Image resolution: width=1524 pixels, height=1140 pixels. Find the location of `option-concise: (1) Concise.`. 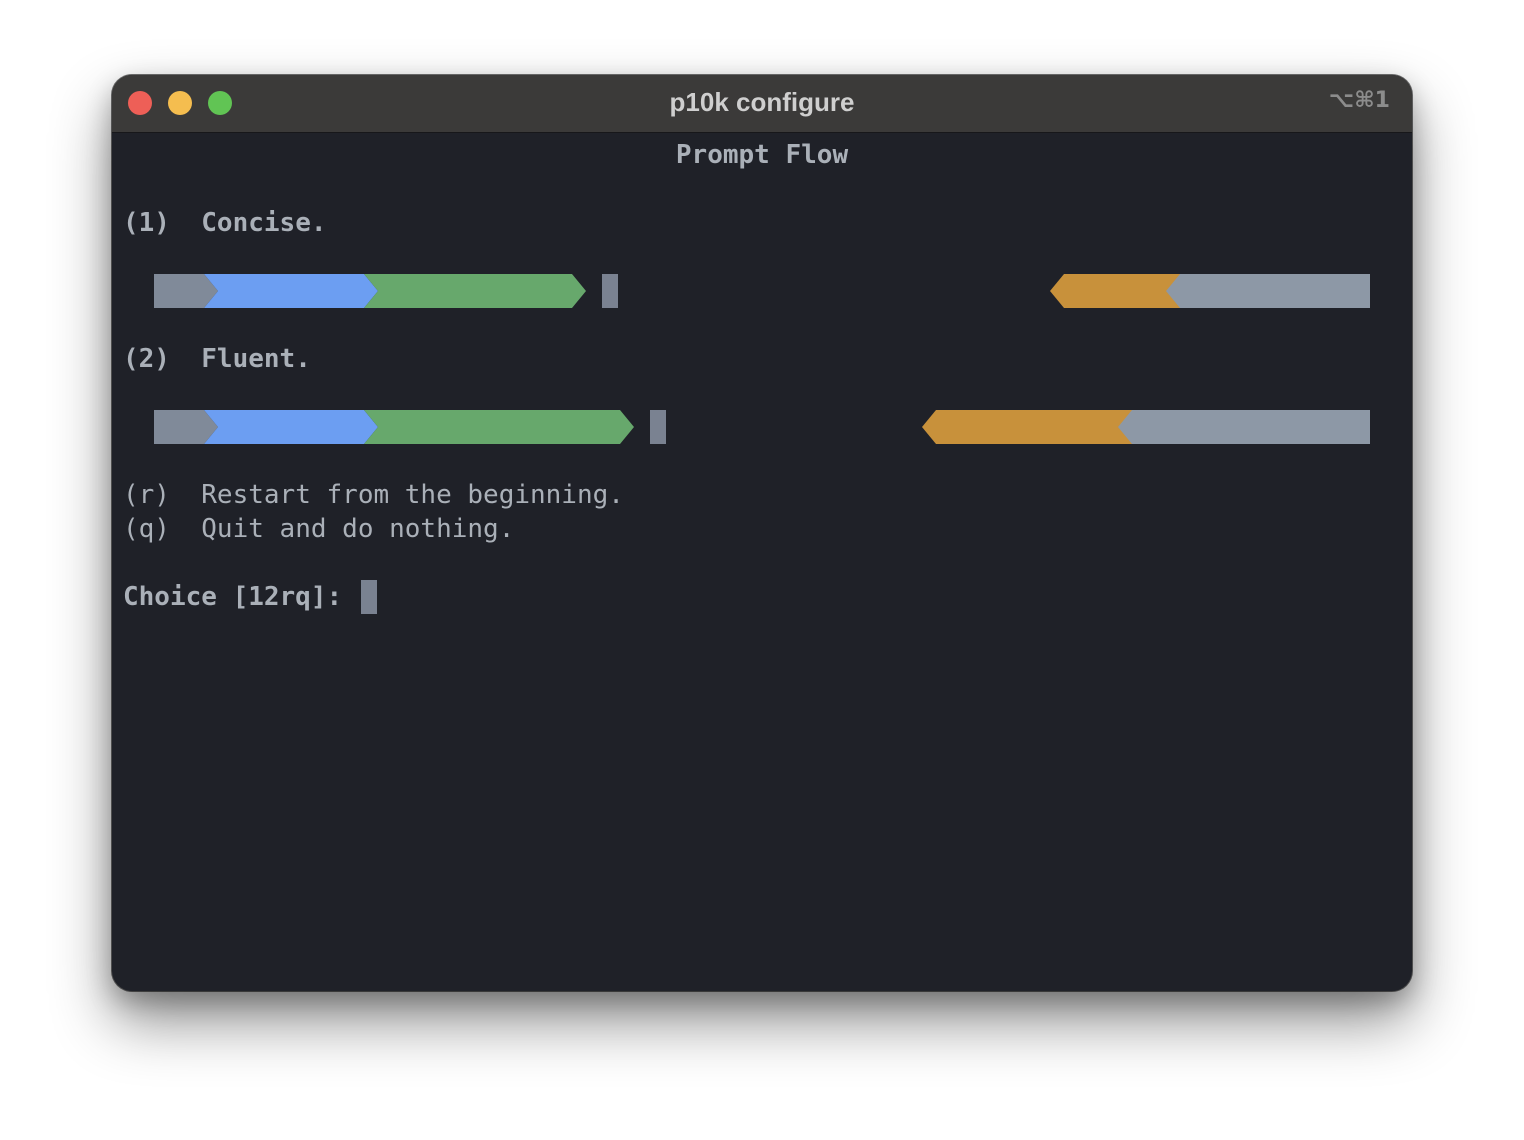

option-concise: (1) Concise. is located at coordinates (225, 223).